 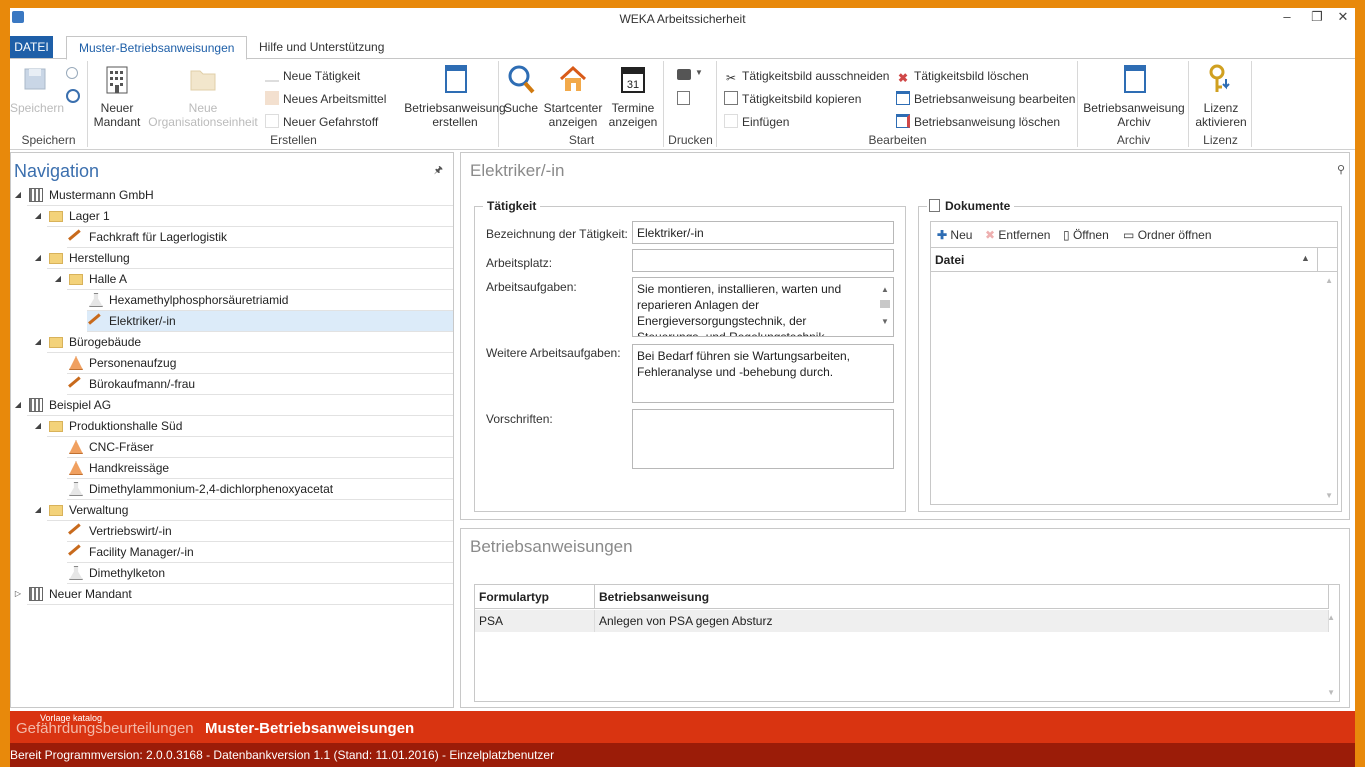 I want to click on save-button: Speichern, so click(x=37, y=89).